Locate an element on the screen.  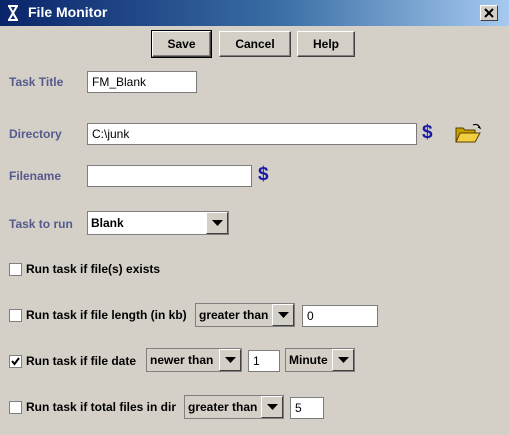
java-app-icon is located at coordinates (13, 13).